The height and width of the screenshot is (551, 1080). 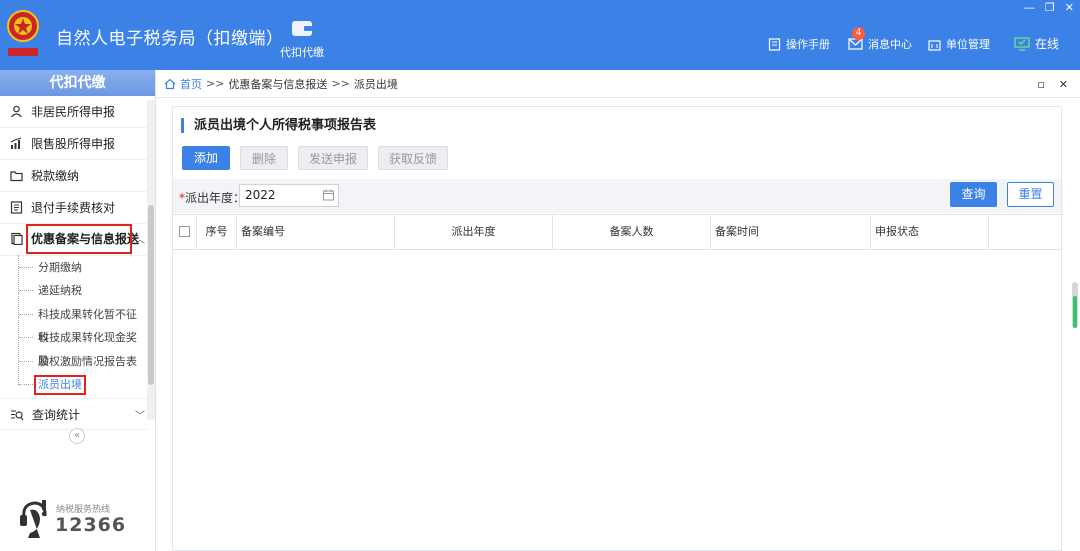 What do you see at coordinates (73, 323) in the screenshot?
I see `sidebar-subitem-tech-exempt: 科技成果转化暂不征收` at bounding box center [73, 323].